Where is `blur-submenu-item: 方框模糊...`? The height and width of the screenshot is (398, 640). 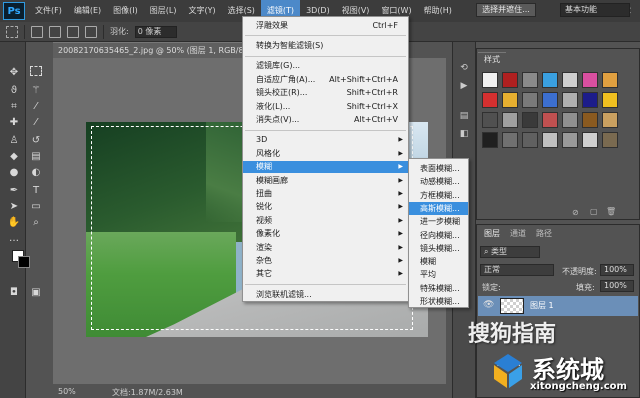 blur-submenu-item: 方框模糊... is located at coordinates (438, 195).